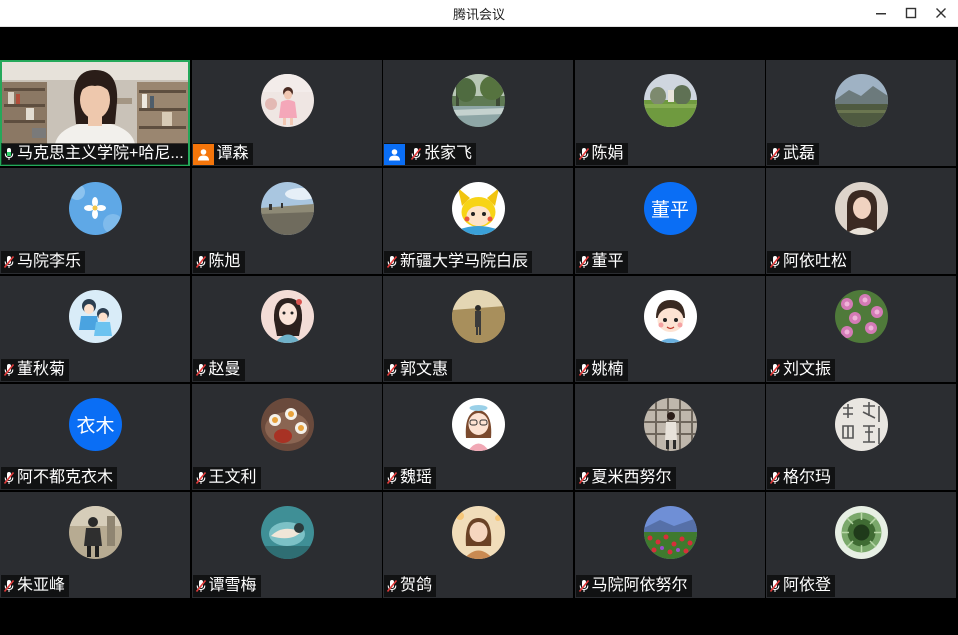 The width and height of the screenshot is (958, 635). I want to click on maximize-icon, so click(911, 13).